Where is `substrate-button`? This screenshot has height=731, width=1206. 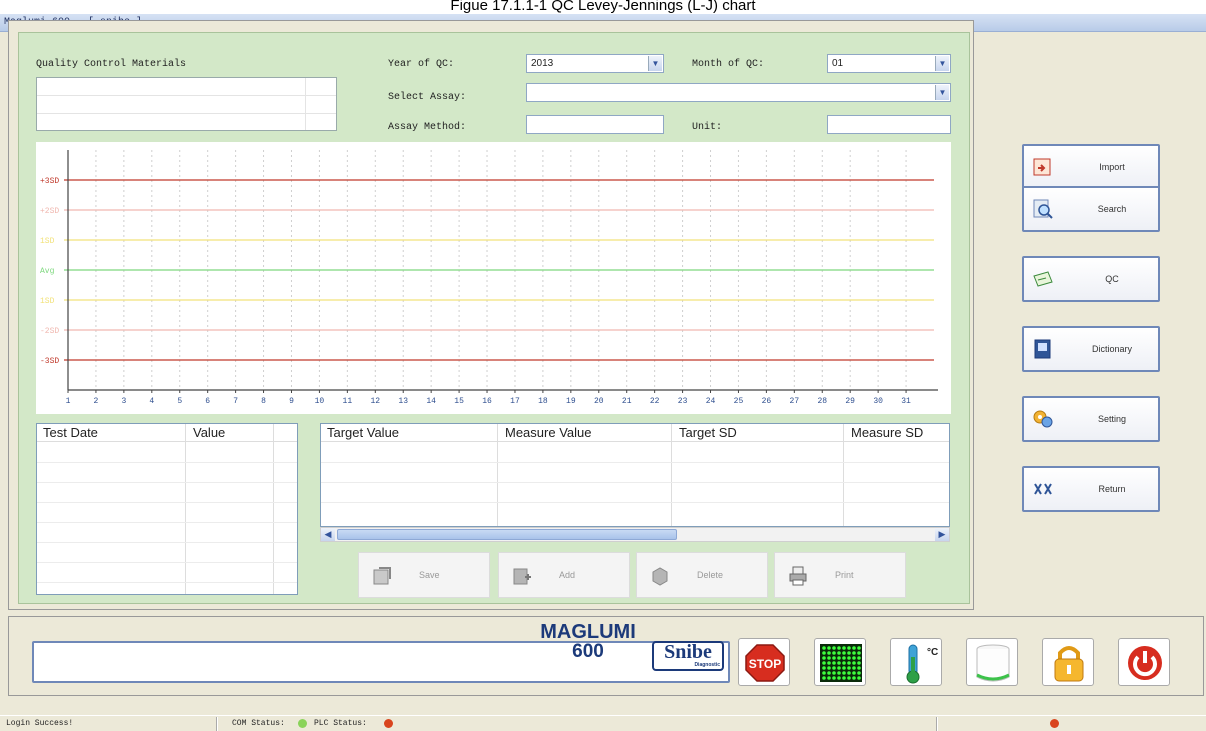 substrate-button is located at coordinates (992, 662).